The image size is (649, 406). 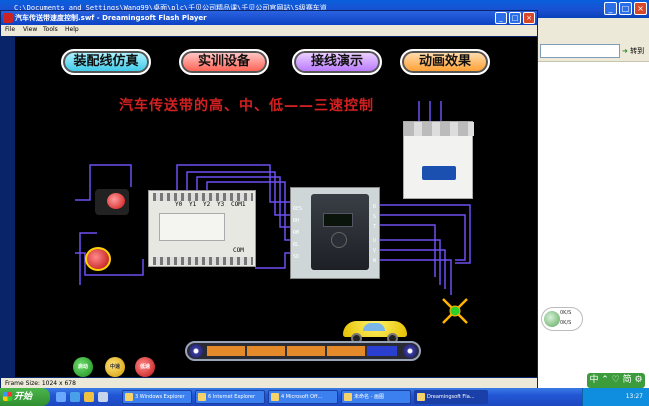 What do you see at coordinates (202, 228) in the screenshot?
I see `plc-unit: Y0 Y1 Y2 Y3 COM1 COM` at bounding box center [202, 228].